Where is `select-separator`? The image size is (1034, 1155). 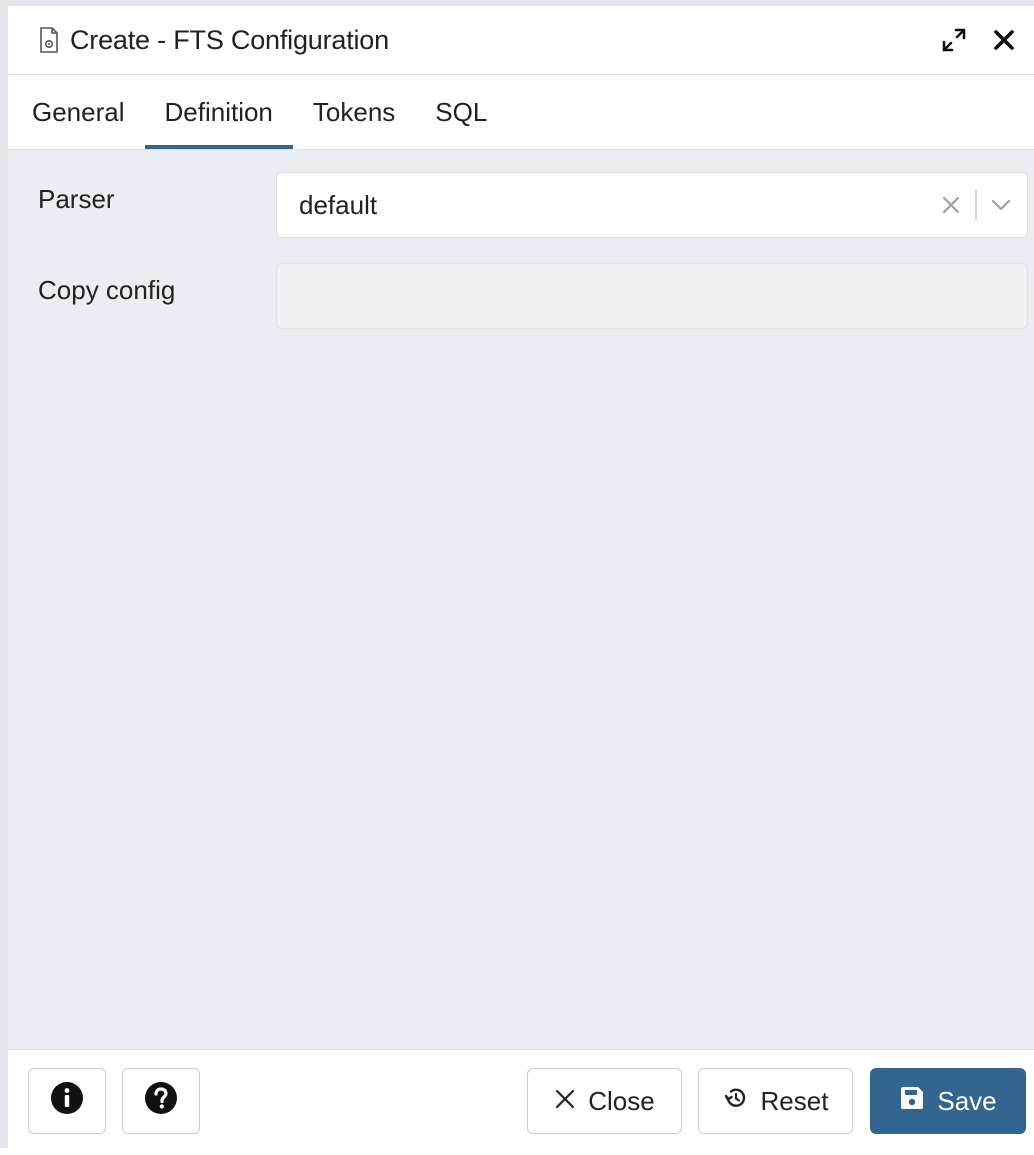 select-separator is located at coordinates (976, 205).